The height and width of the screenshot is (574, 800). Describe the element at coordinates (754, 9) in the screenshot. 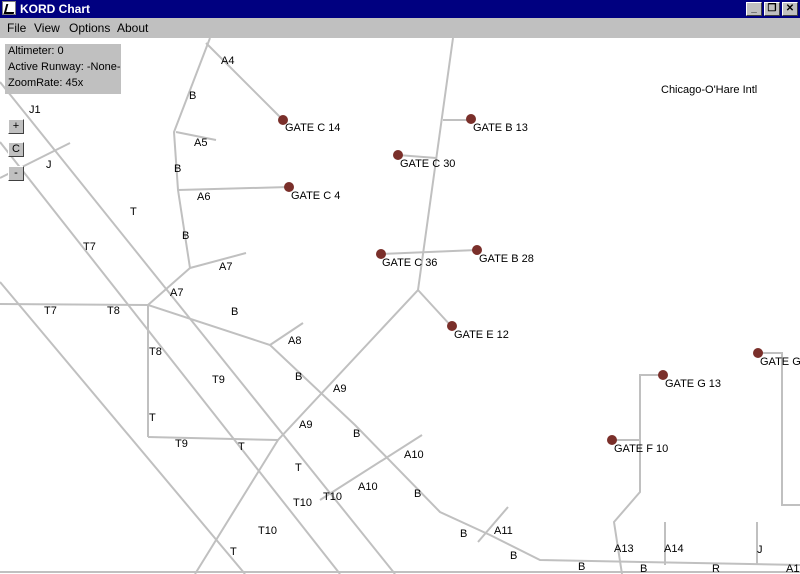

I see `minimize-button: _` at that location.